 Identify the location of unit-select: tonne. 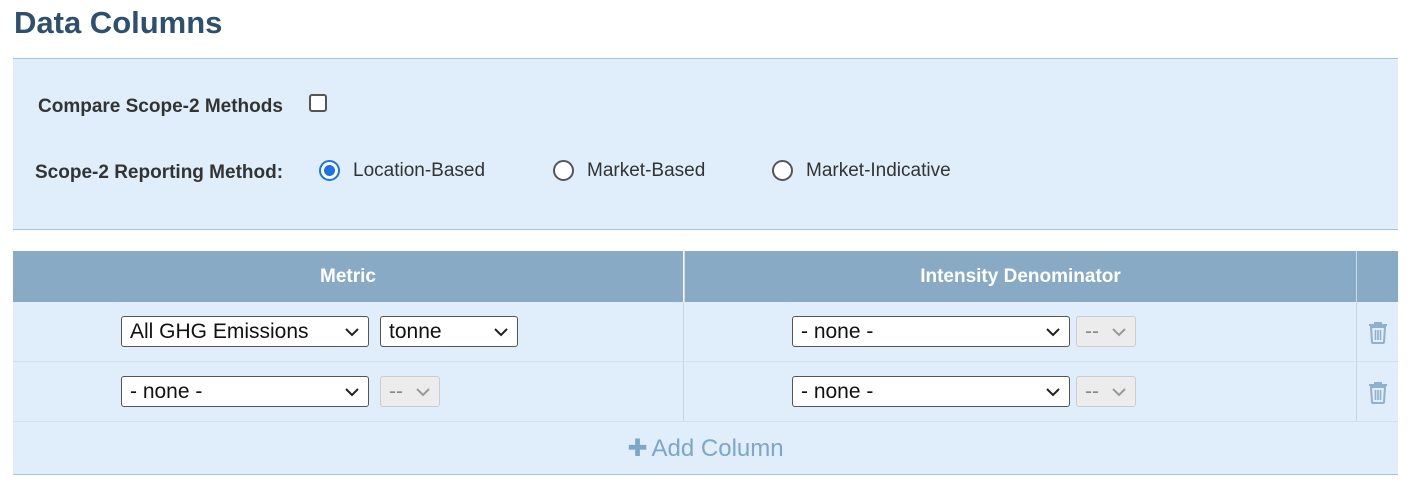
(449, 331).